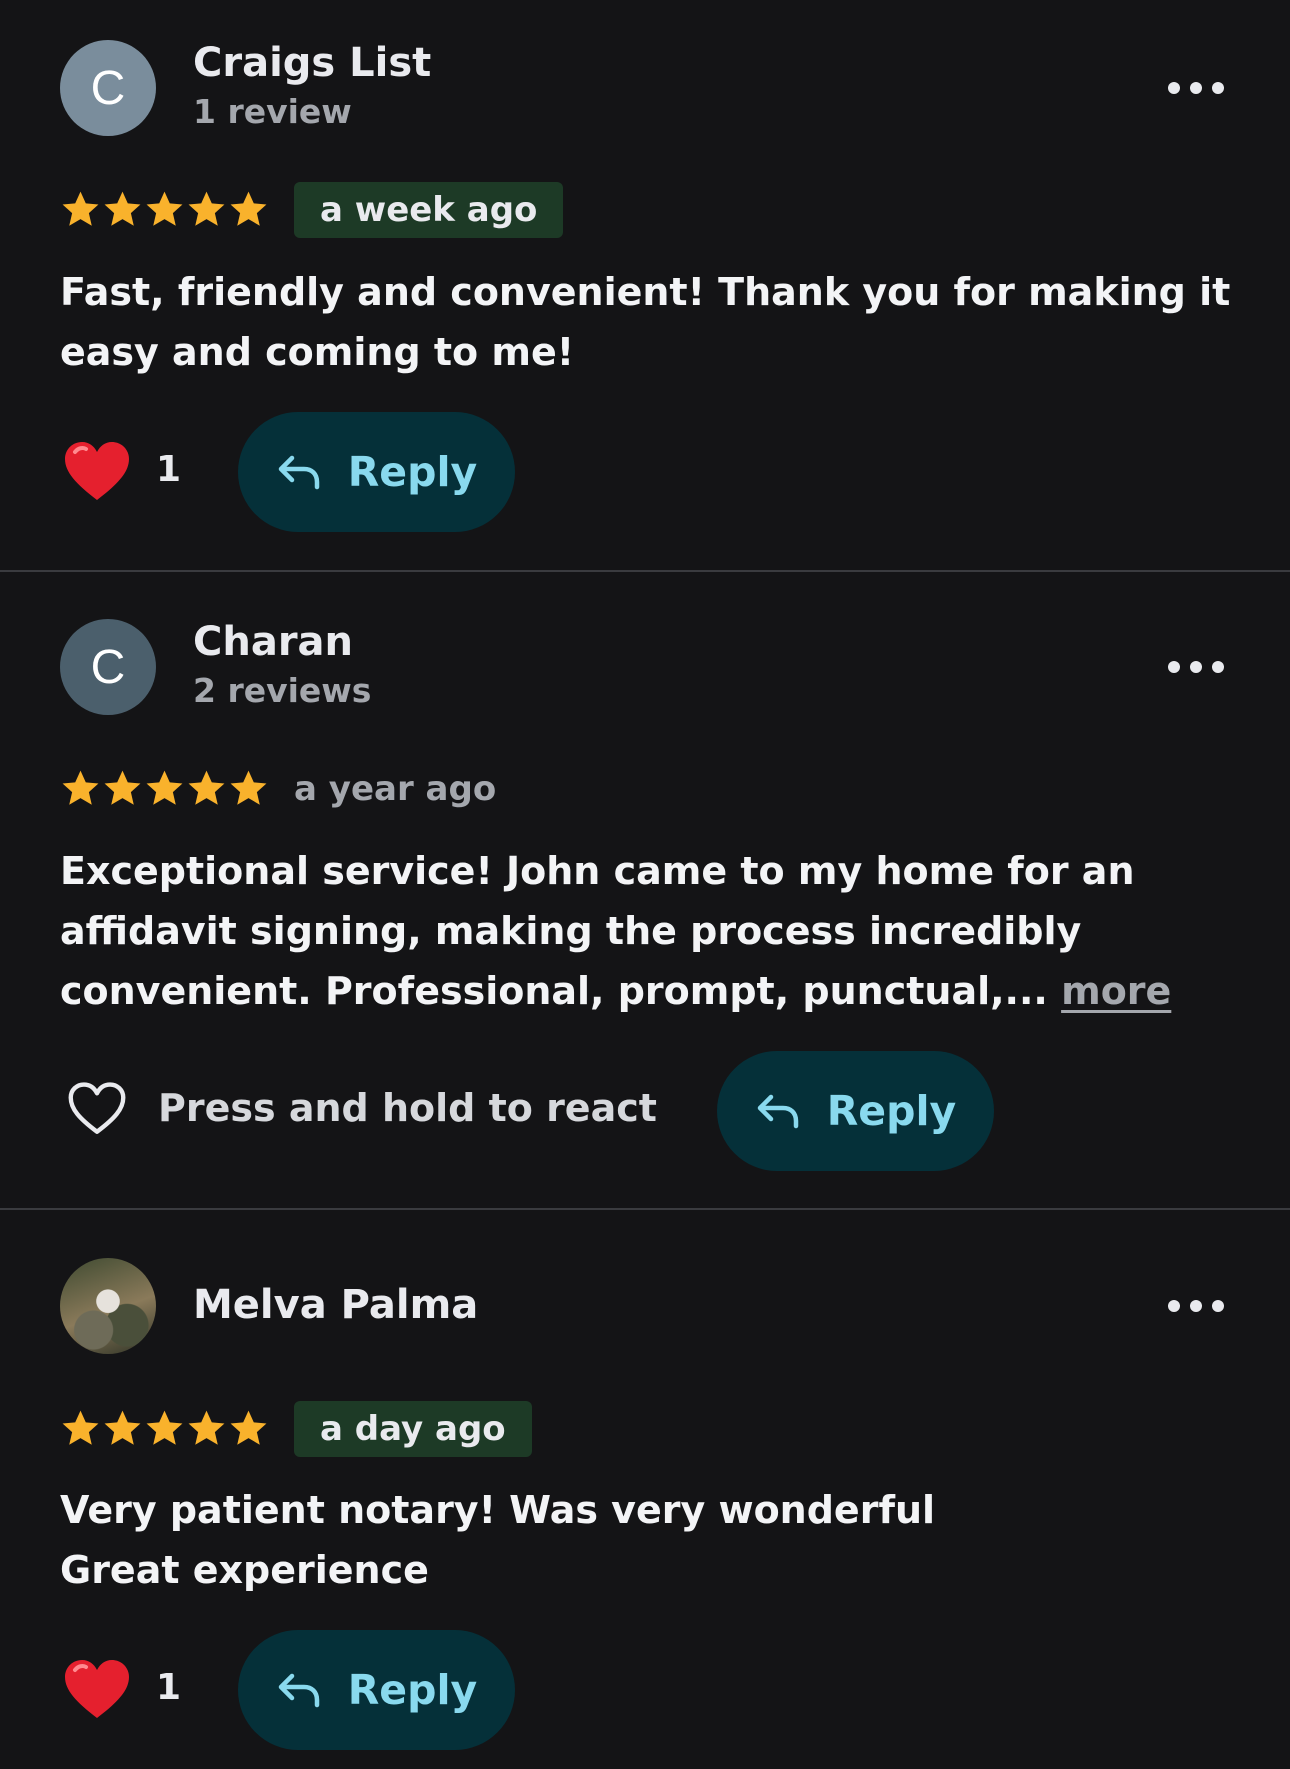  I want to click on heart-outline-icon, so click(97, 1109).